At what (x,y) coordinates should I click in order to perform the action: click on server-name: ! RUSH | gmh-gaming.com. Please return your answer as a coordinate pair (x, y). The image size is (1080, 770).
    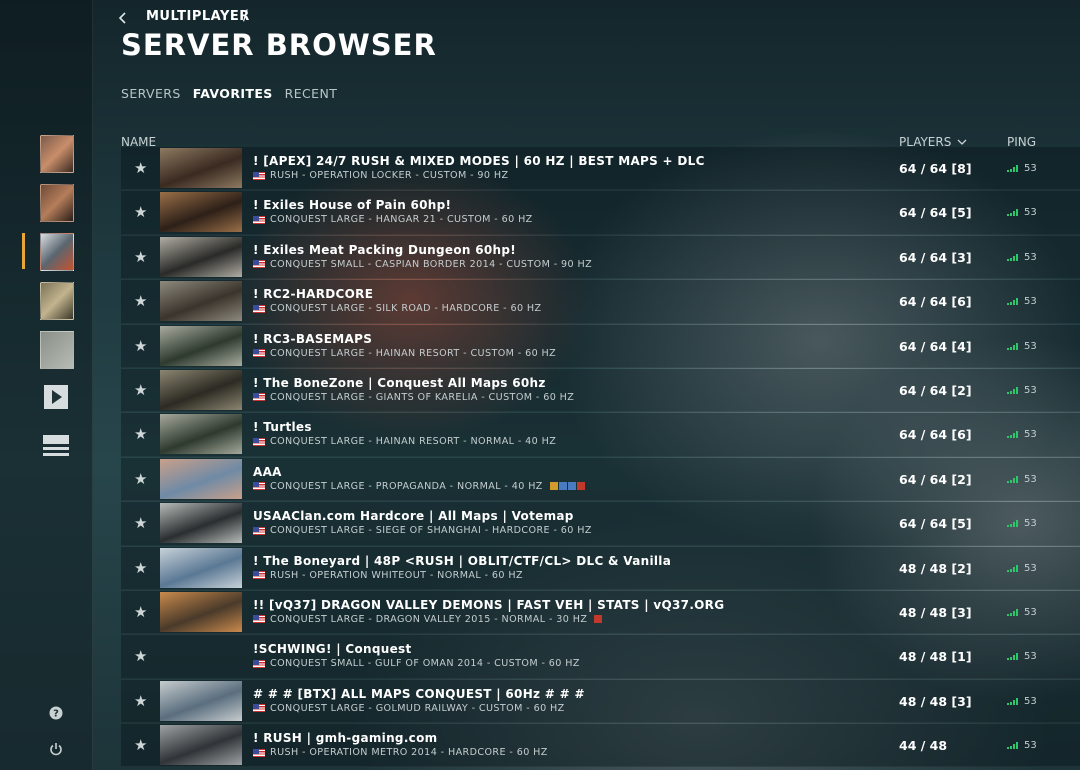
    Looking at the image, I should click on (345, 738).